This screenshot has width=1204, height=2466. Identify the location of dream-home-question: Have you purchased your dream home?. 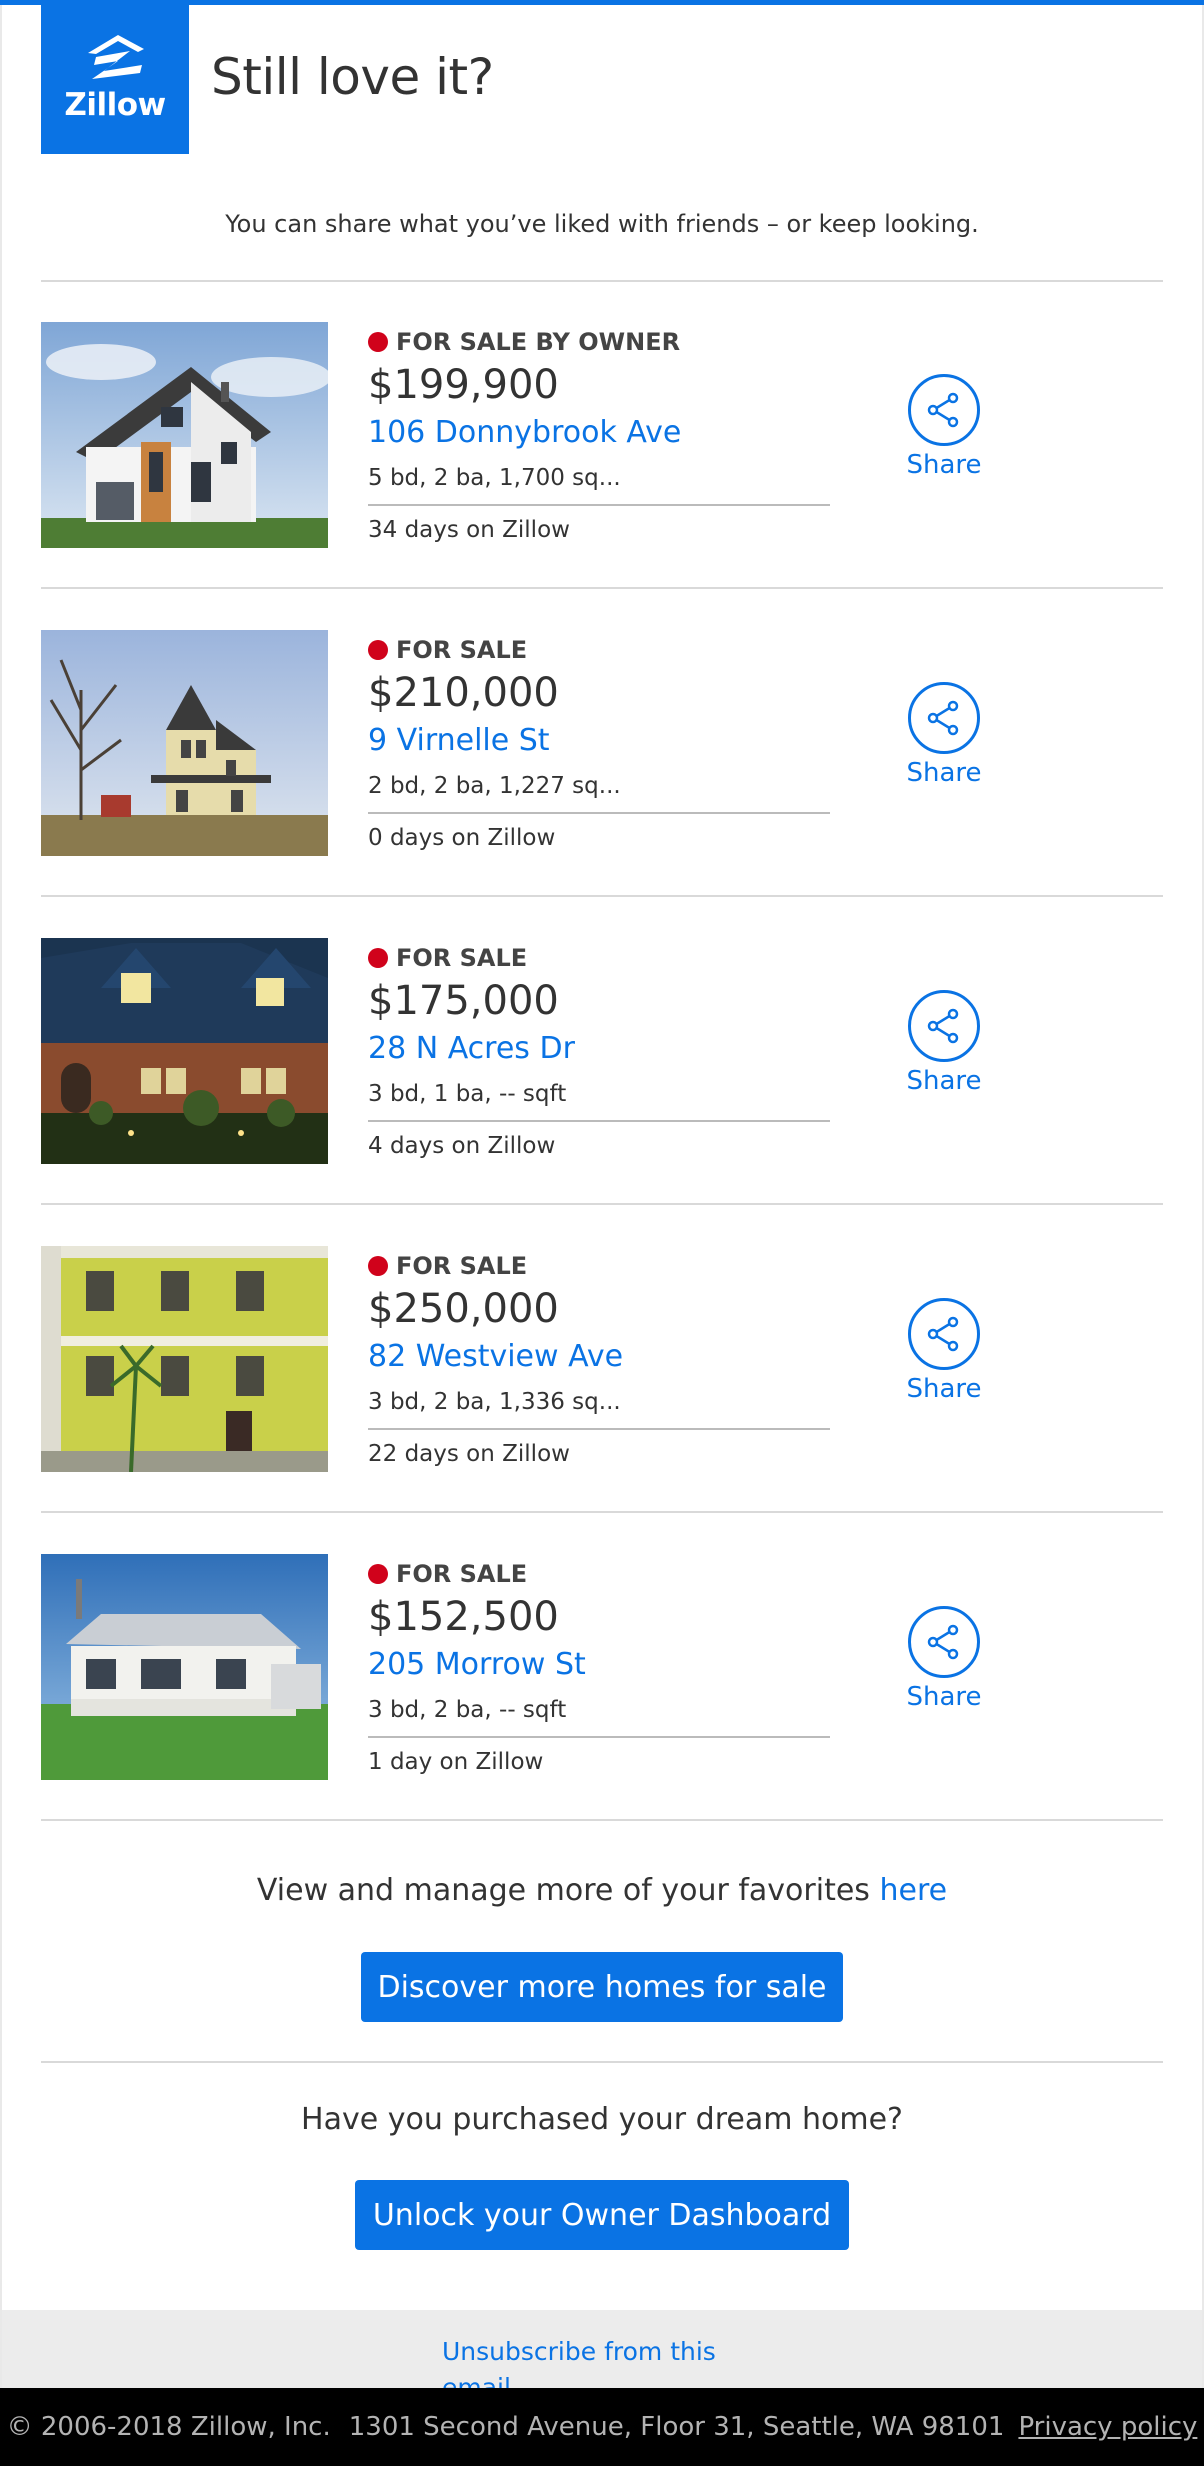
(602, 2119).